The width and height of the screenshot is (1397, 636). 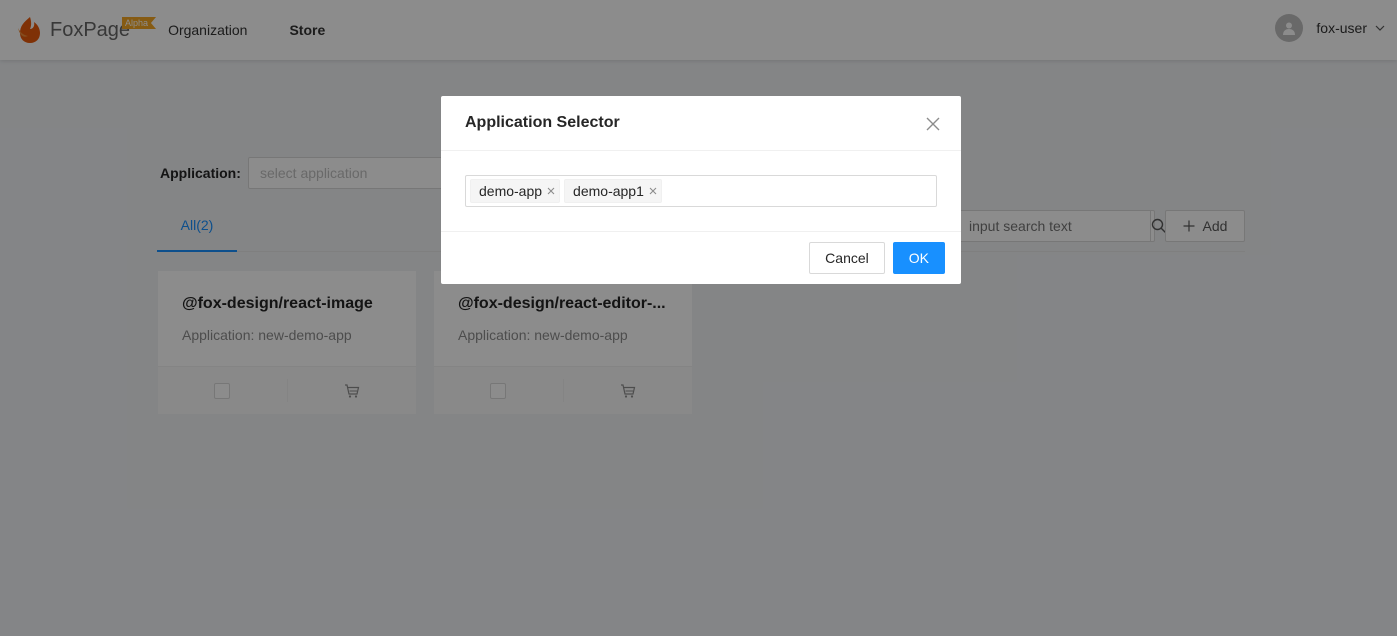 I want to click on tag-label: demo-app, so click(x=511, y=191).